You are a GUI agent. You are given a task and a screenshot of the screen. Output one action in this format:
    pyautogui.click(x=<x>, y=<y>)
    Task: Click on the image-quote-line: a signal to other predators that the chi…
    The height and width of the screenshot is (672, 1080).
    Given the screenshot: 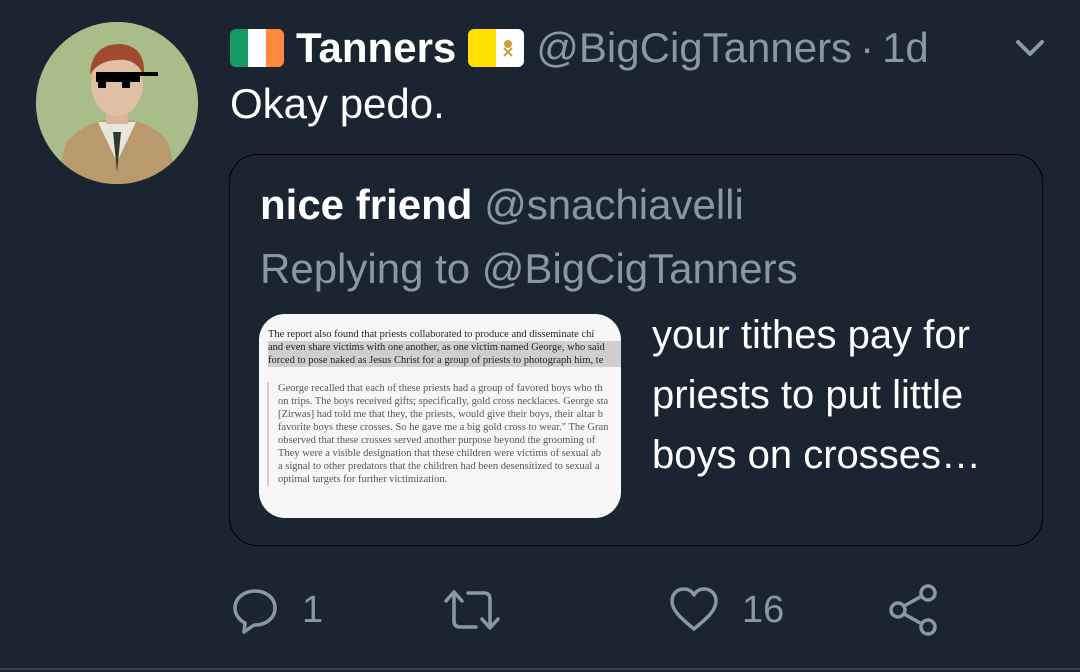 What is the action you would take?
    pyautogui.click(x=439, y=466)
    